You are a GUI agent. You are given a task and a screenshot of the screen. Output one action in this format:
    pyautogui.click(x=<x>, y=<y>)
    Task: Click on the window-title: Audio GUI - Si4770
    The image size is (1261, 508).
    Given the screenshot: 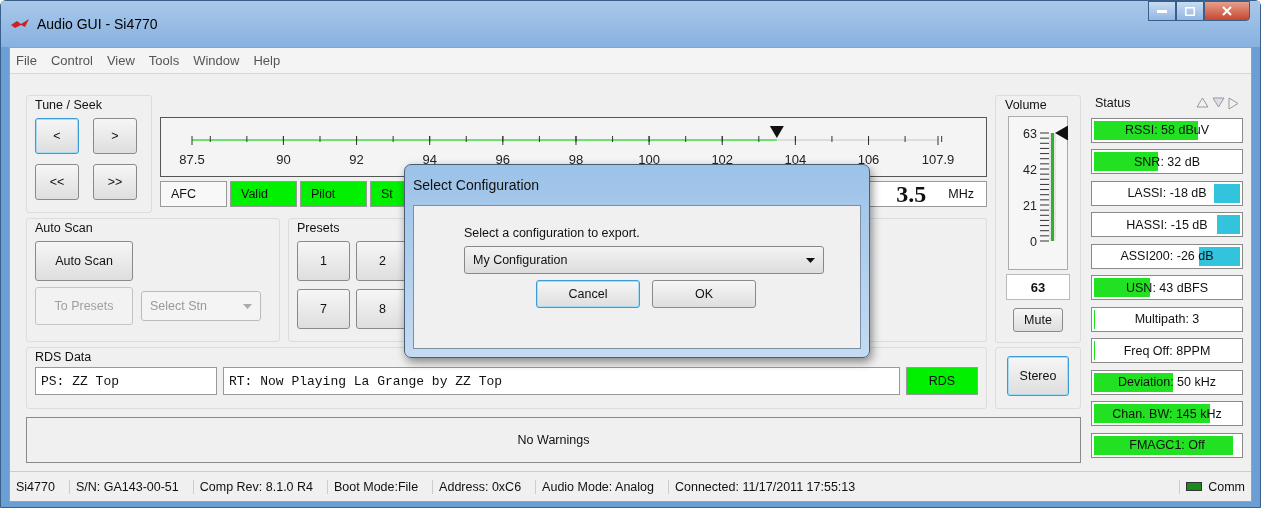 What is the action you would take?
    pyautogui.click(x=97, y=24)
    